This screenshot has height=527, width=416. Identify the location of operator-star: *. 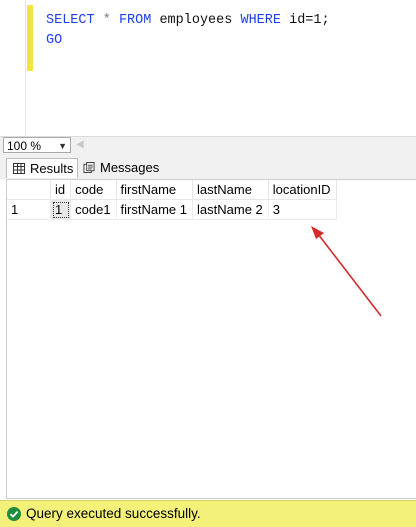
(106, 20).